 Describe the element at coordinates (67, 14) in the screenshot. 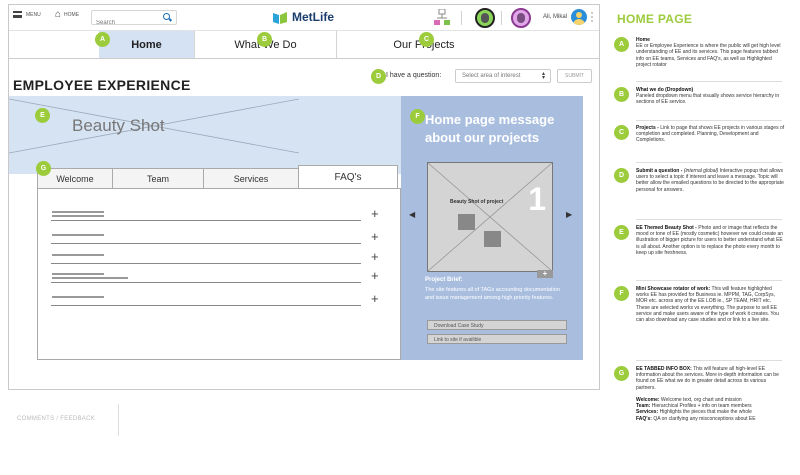

I see `home-button: ⌂ HOME` at that location.